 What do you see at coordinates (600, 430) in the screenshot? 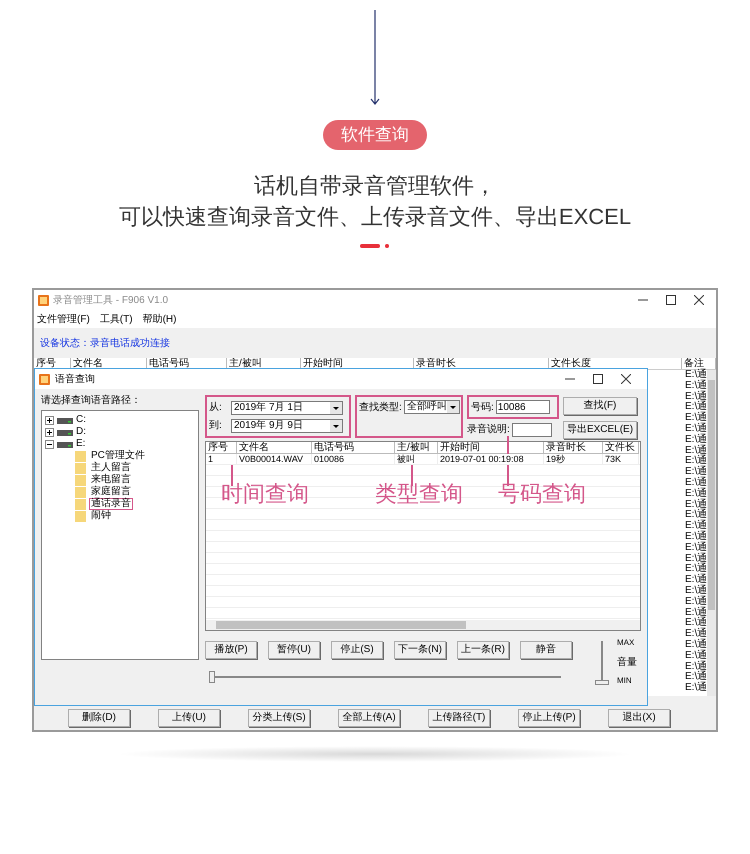
I see `dialog-button: 导出EXCEL(E)` at bounding box center [600, 430].